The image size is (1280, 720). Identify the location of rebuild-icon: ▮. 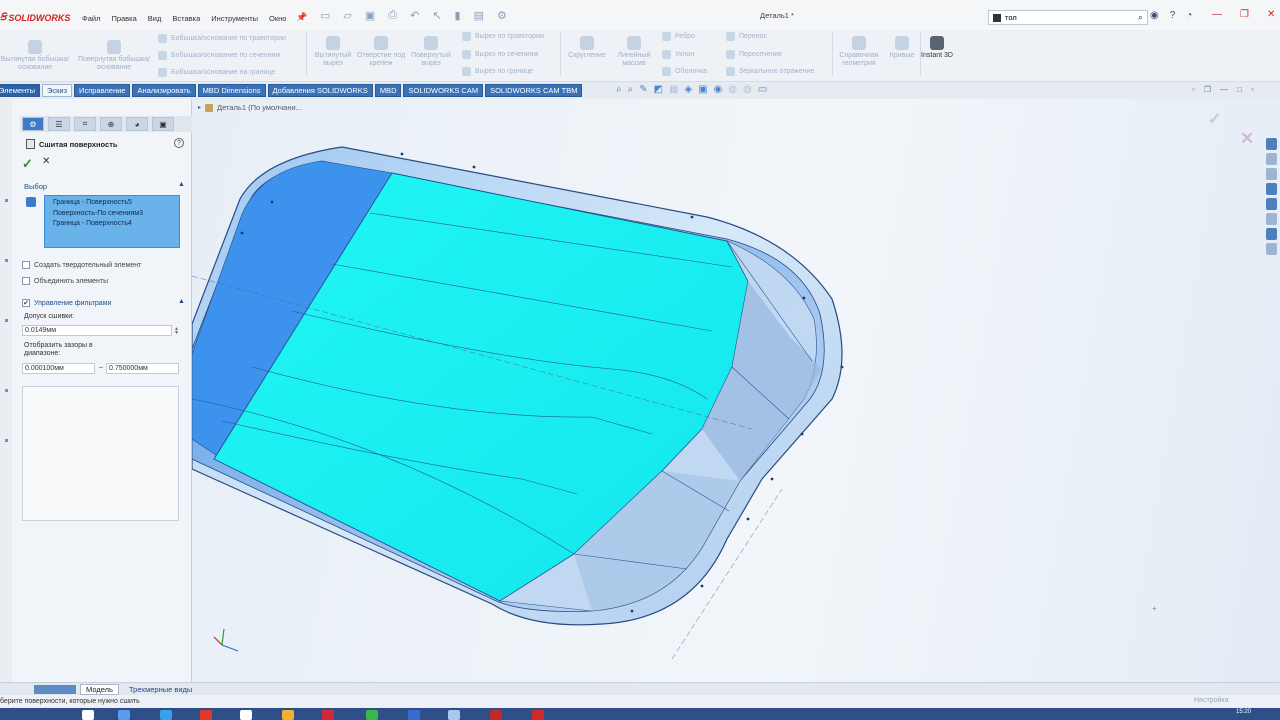
(458, 15).